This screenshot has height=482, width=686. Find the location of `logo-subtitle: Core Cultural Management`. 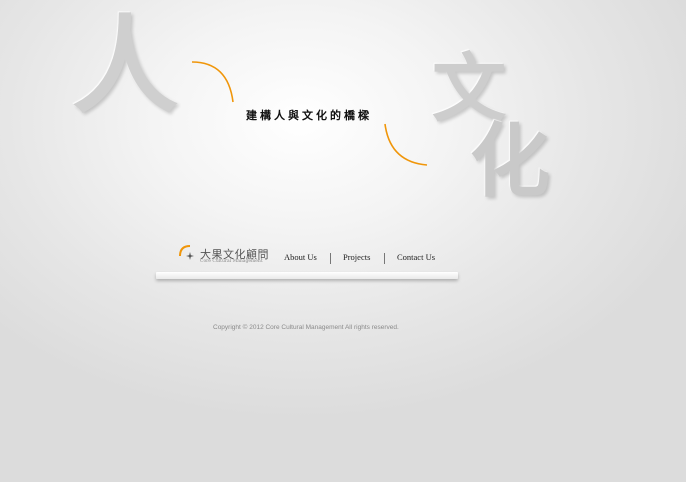

logo-subtitle: Core Cultural Management is located at coordinates (231, 261).